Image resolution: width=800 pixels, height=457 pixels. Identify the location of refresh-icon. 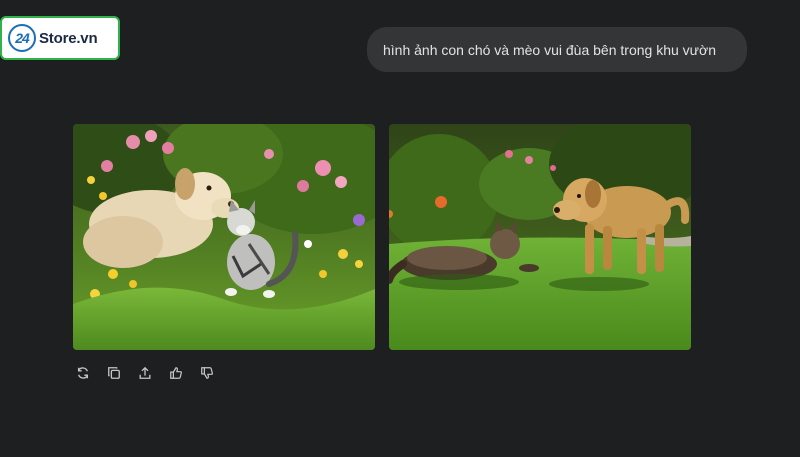
(82, 373).